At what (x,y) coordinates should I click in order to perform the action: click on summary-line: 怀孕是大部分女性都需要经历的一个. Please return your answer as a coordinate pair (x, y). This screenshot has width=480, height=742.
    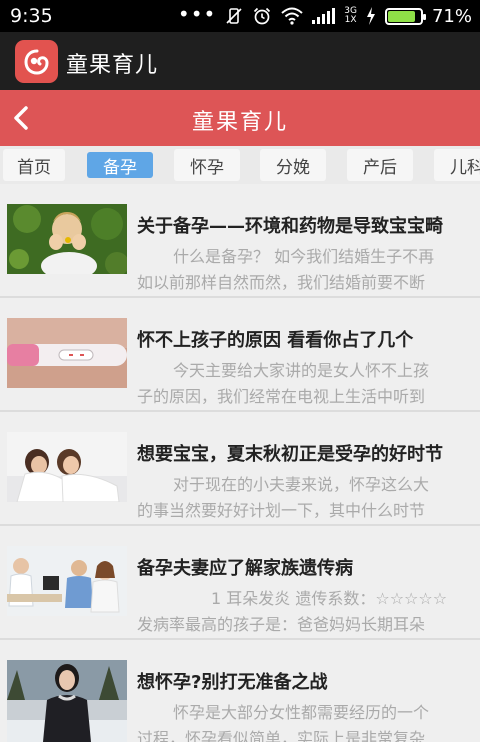
    Looking at the image, I should click on (301, 712).